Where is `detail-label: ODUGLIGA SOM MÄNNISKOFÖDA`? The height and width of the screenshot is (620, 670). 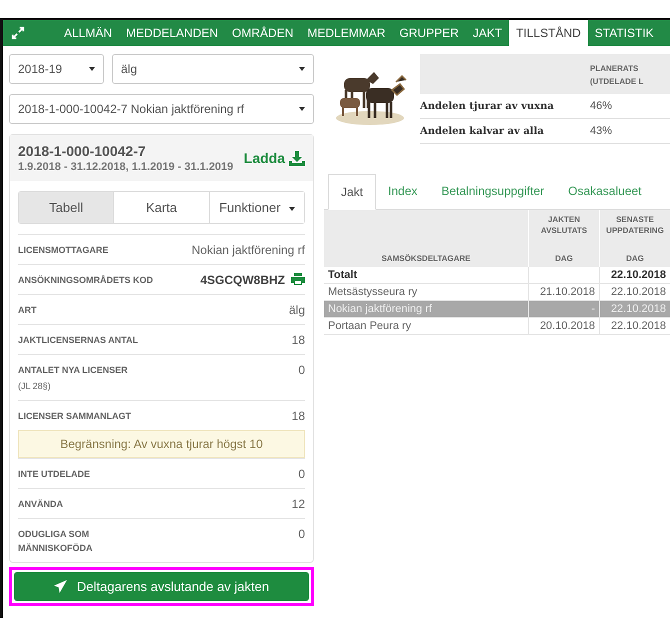
detail-label: ODUGLIGA SOM MÄNNISKOFÖDA is located at coordinates (56, 541).